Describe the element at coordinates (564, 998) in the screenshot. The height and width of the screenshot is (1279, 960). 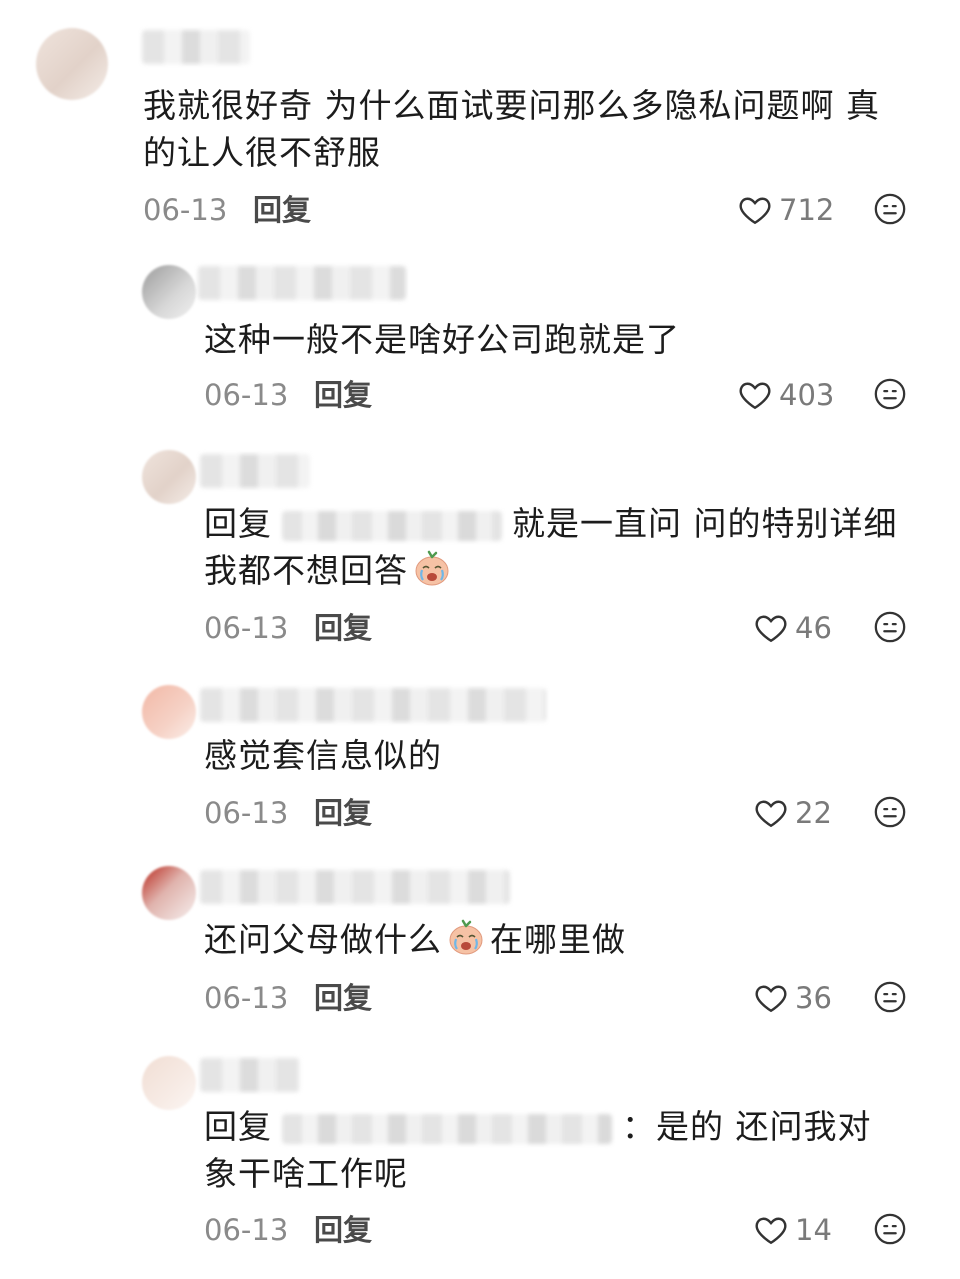
I see `comment-meta: 06-13 回复 36` at that location.